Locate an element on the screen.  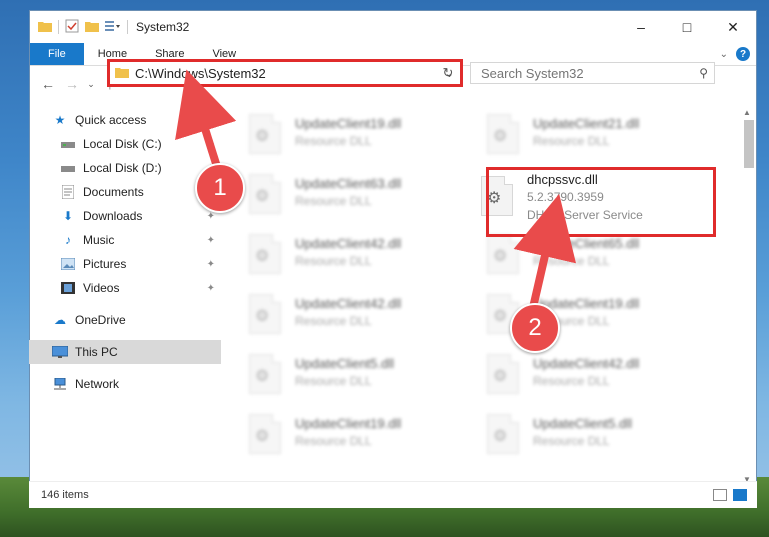
title-bar: System32 – □ ✕ is located at coordinates (393, 27).